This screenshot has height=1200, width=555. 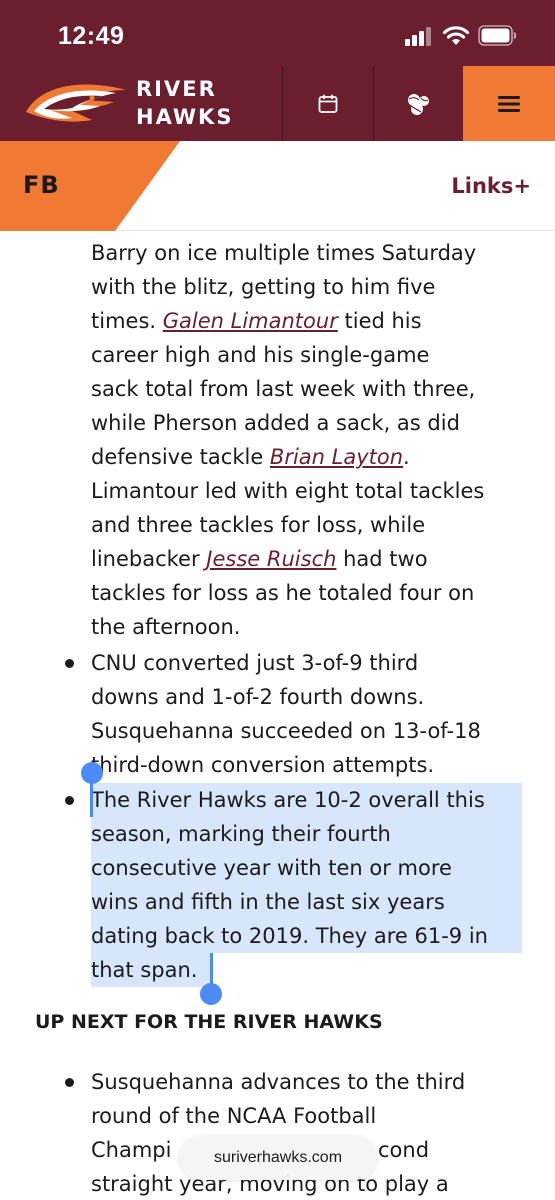 I want to click on sports-balls-icon, so click(x=418, y=104).